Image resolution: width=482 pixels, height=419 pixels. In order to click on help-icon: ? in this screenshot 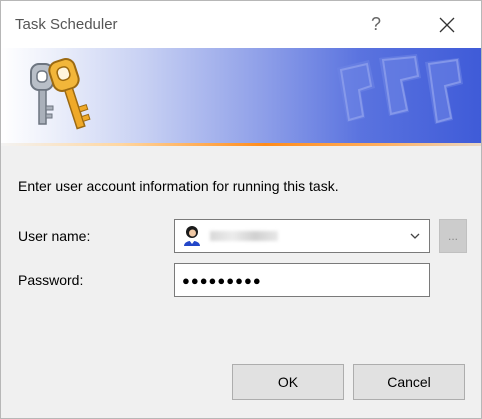, I will do `click(375, 24)`.